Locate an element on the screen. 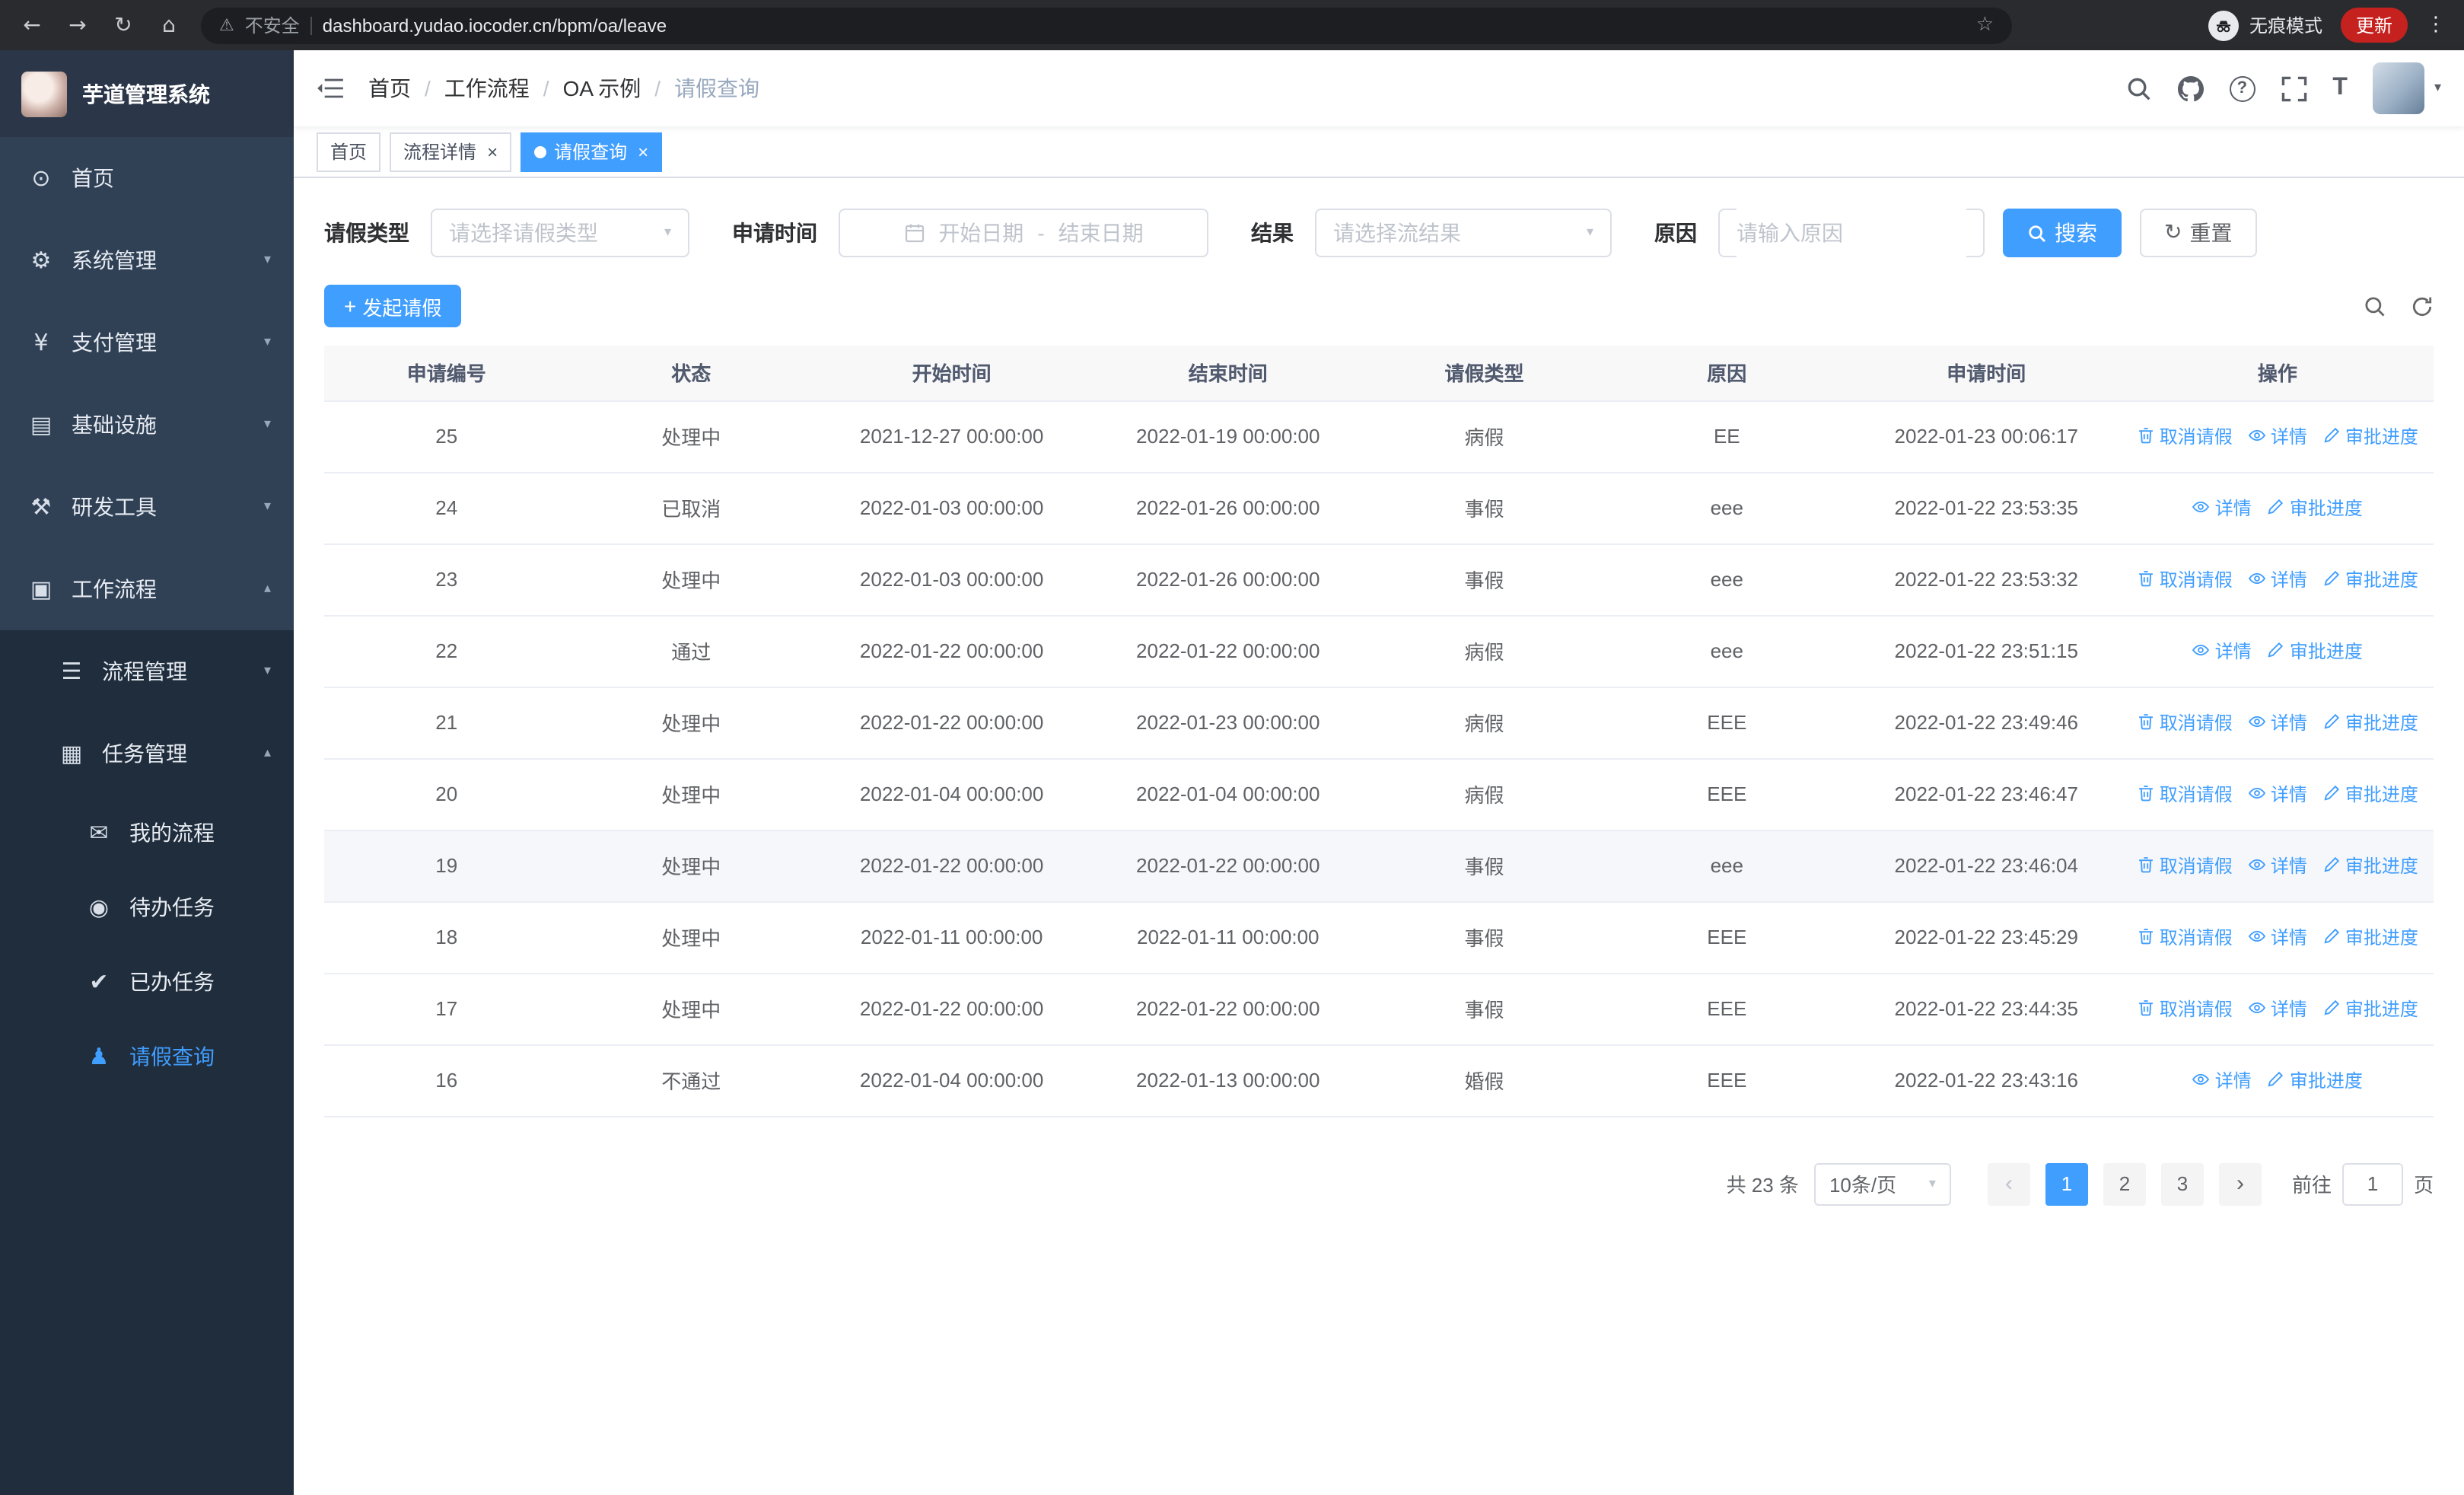 The width and height of the screenshot is (2464, 1495). sidebar-item-dev-tools: ⚒ 研发工具 ▾ is located at coordinates (147, 507).